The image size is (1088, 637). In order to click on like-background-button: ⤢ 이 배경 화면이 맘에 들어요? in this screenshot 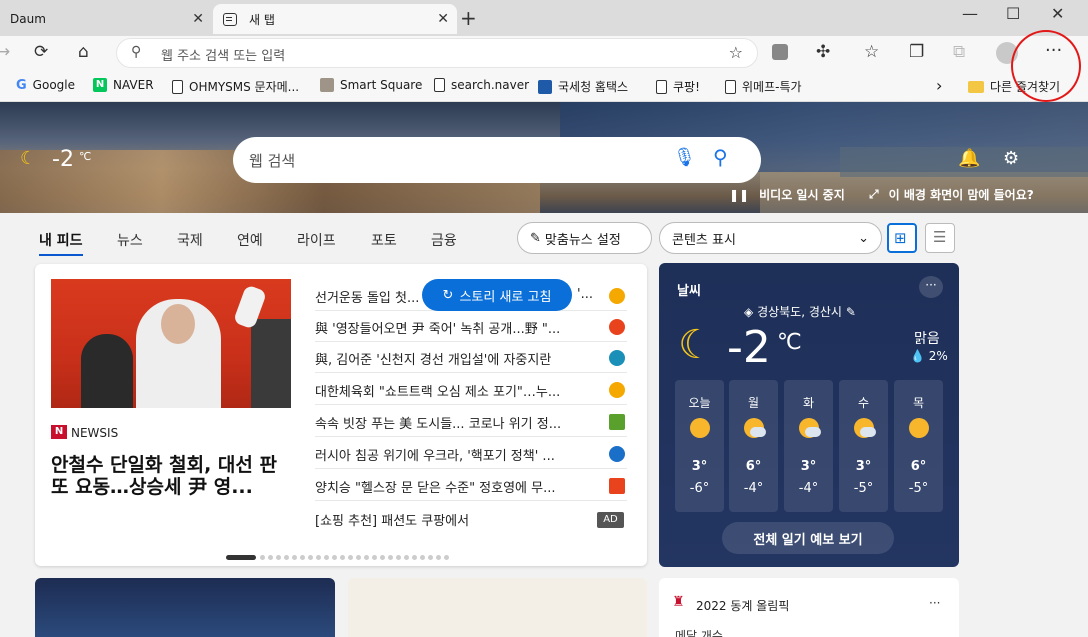, I will do `click(951, 194)`.